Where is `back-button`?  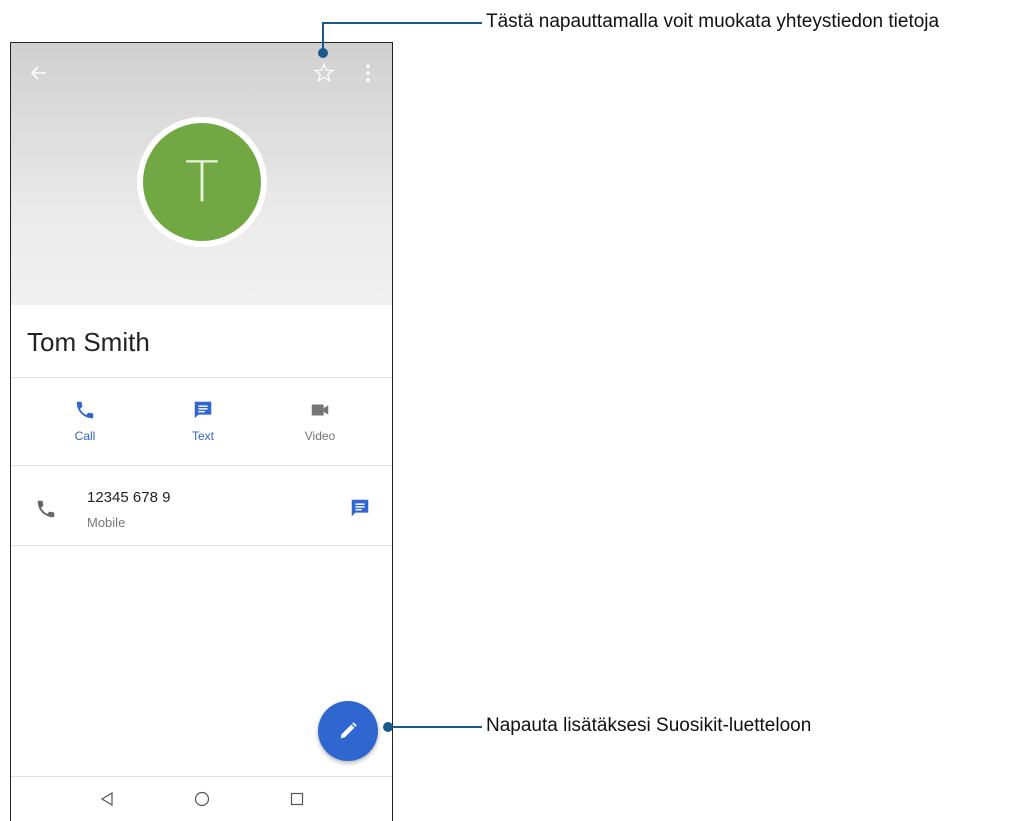
back-button is located at coordinates (39, 73).